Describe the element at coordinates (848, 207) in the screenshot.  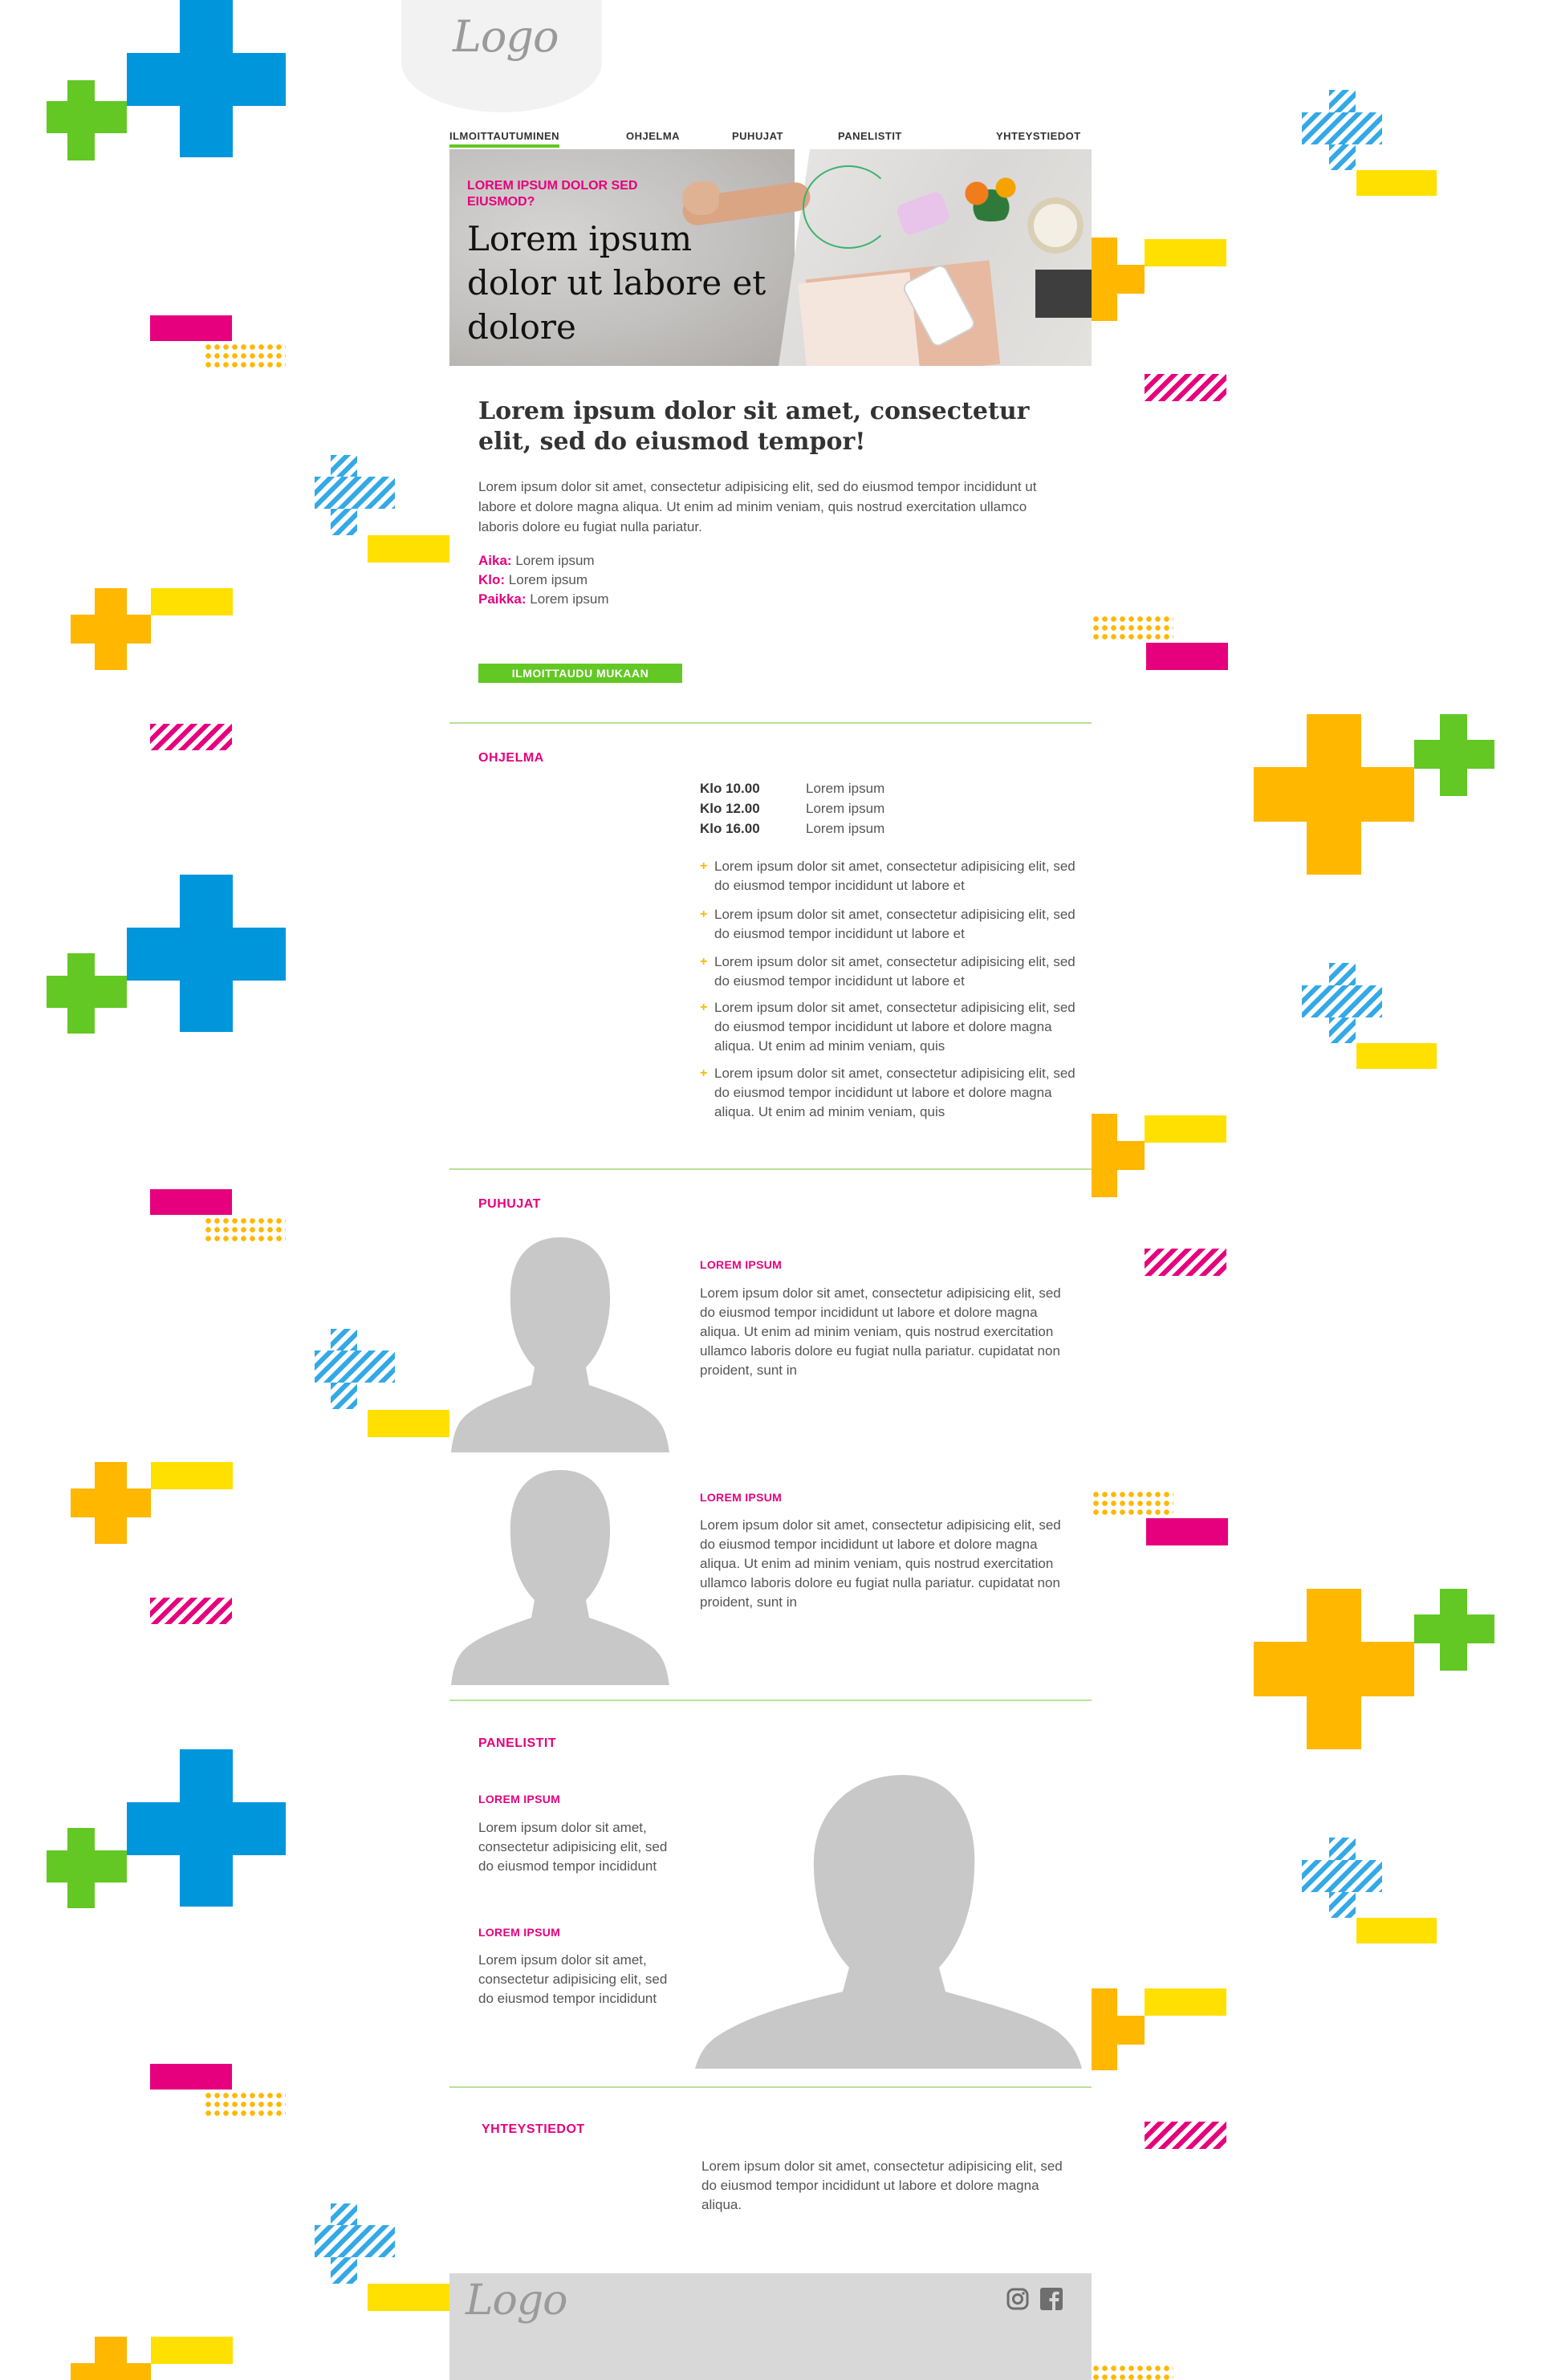
I see `hero-image-earphones` at that location.